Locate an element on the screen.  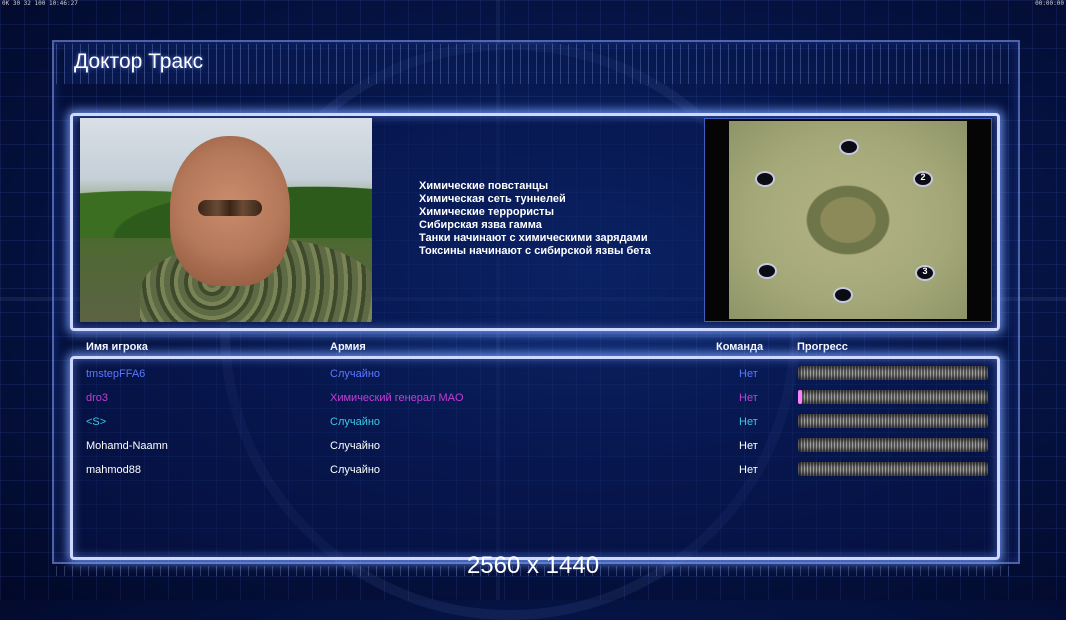
player-name: Mohamd-Naamn is located at coordinates (127, 446).